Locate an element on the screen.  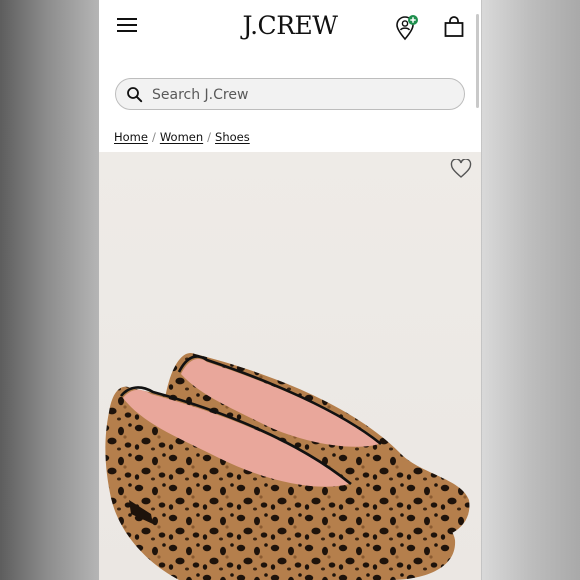
search-icon is located at coordinates (135, 95).